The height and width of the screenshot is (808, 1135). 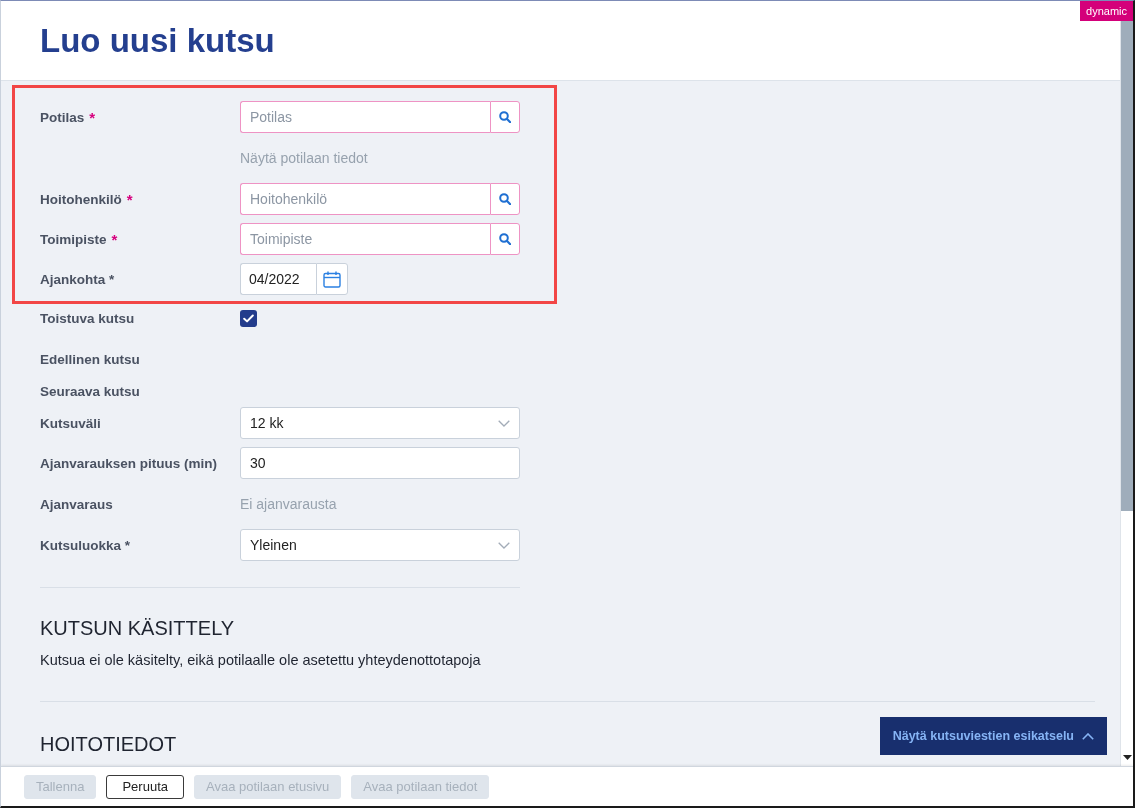 I want to click on section-text: Kutsua ei ole käsitelty, eikä potilaalle ole asetettu yhteydenottotapoja, so click(x=260, y=660).